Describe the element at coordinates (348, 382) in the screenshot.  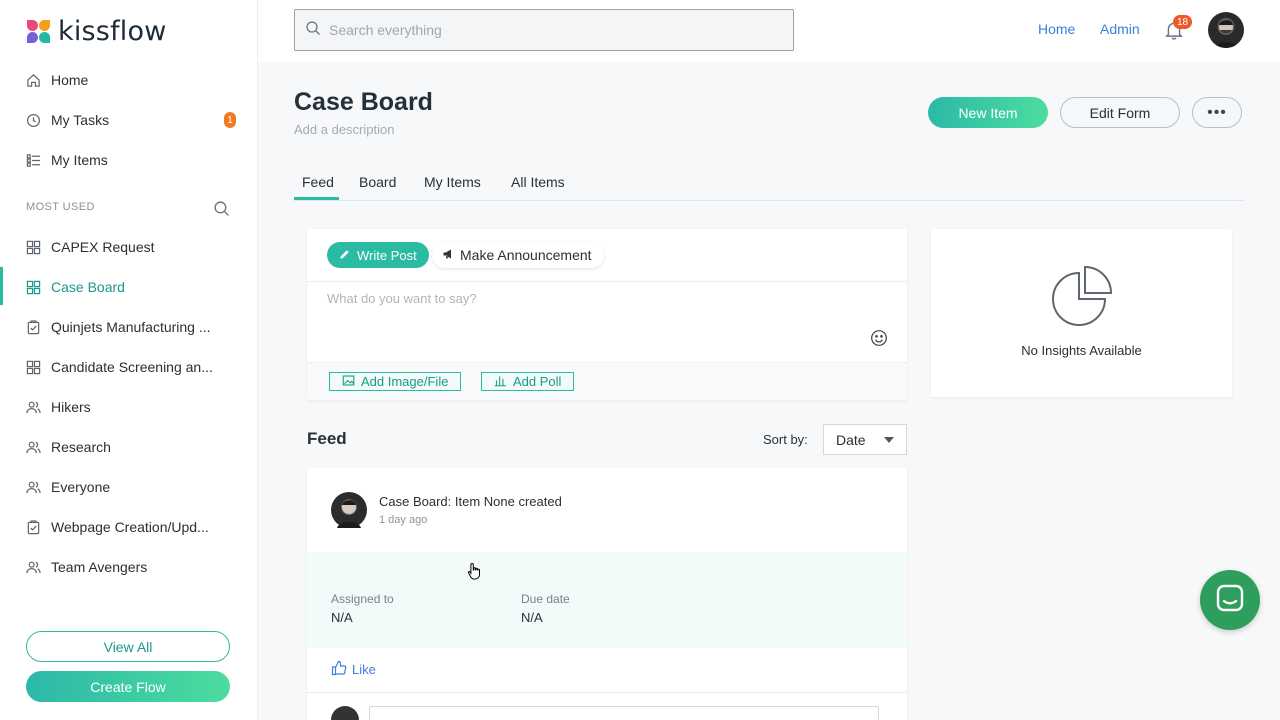
I see `image-icon` at that location.